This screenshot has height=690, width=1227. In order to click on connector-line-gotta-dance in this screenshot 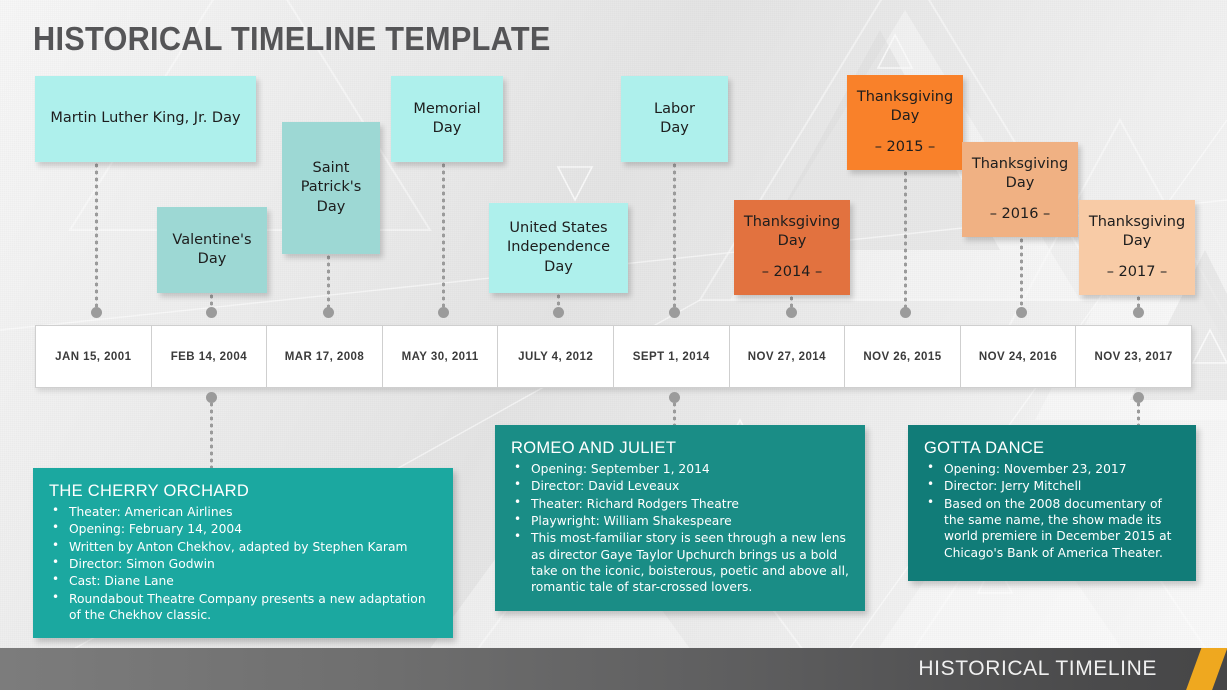, I will do `click(1138, 408)`.